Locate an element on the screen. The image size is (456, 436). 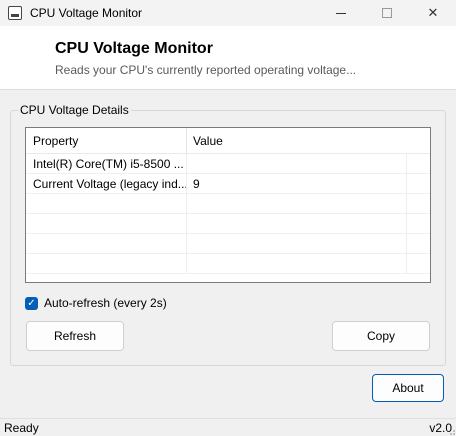
refresh-button: Refresh is located at coordinates (75, 336).